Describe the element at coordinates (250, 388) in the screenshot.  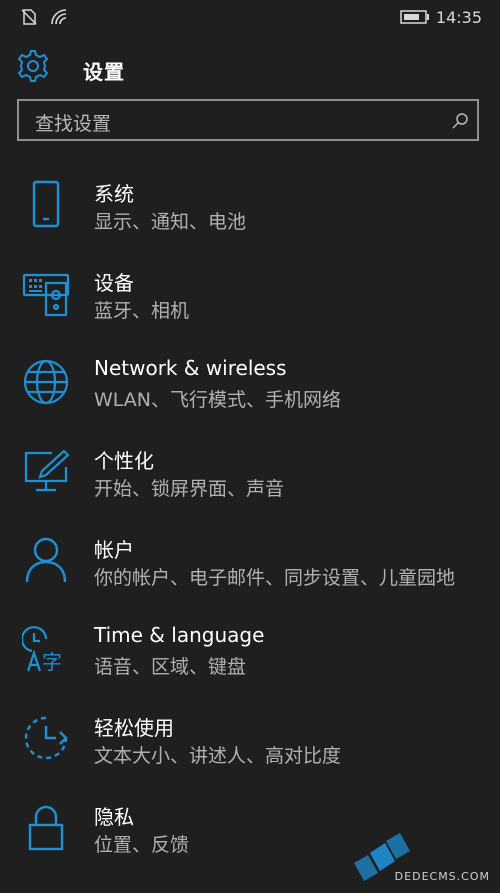
I see `settings-item-network: Network & wireless WLAN、飞行模式、手机网络` at that location.